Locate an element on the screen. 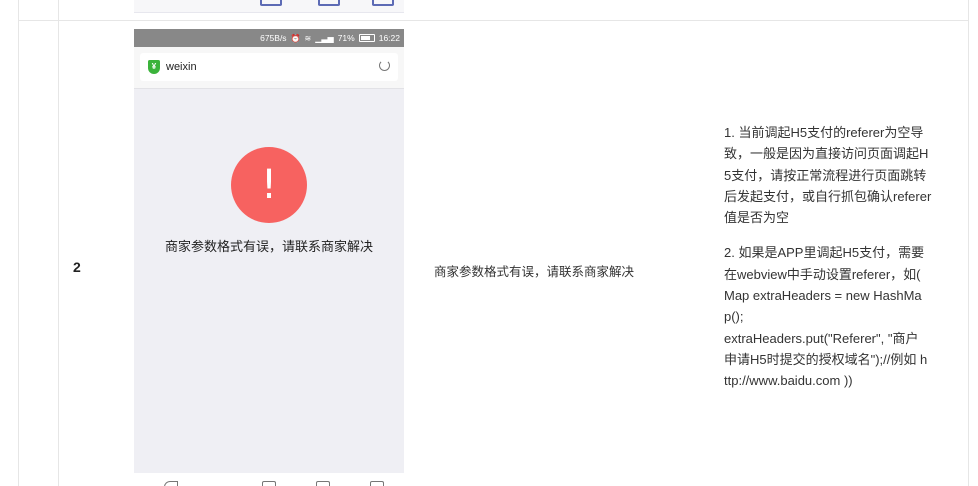 The width and height of the screenshot is (978, 486). error-description: 商家参数格式有误，请联系商家解决 is located at coordinates (534, 272).